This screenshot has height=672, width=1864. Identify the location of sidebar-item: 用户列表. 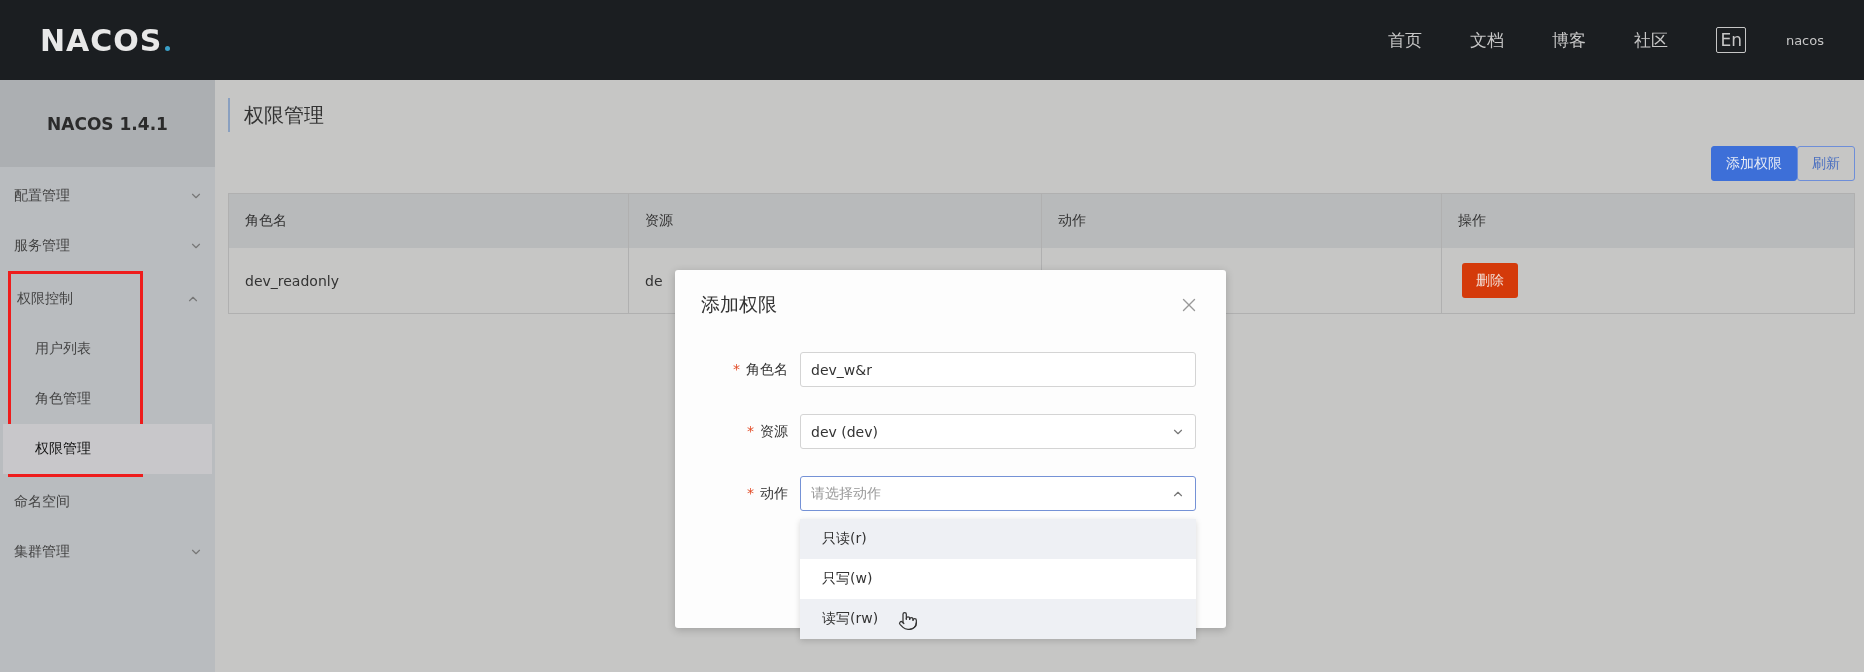
(107, 349).